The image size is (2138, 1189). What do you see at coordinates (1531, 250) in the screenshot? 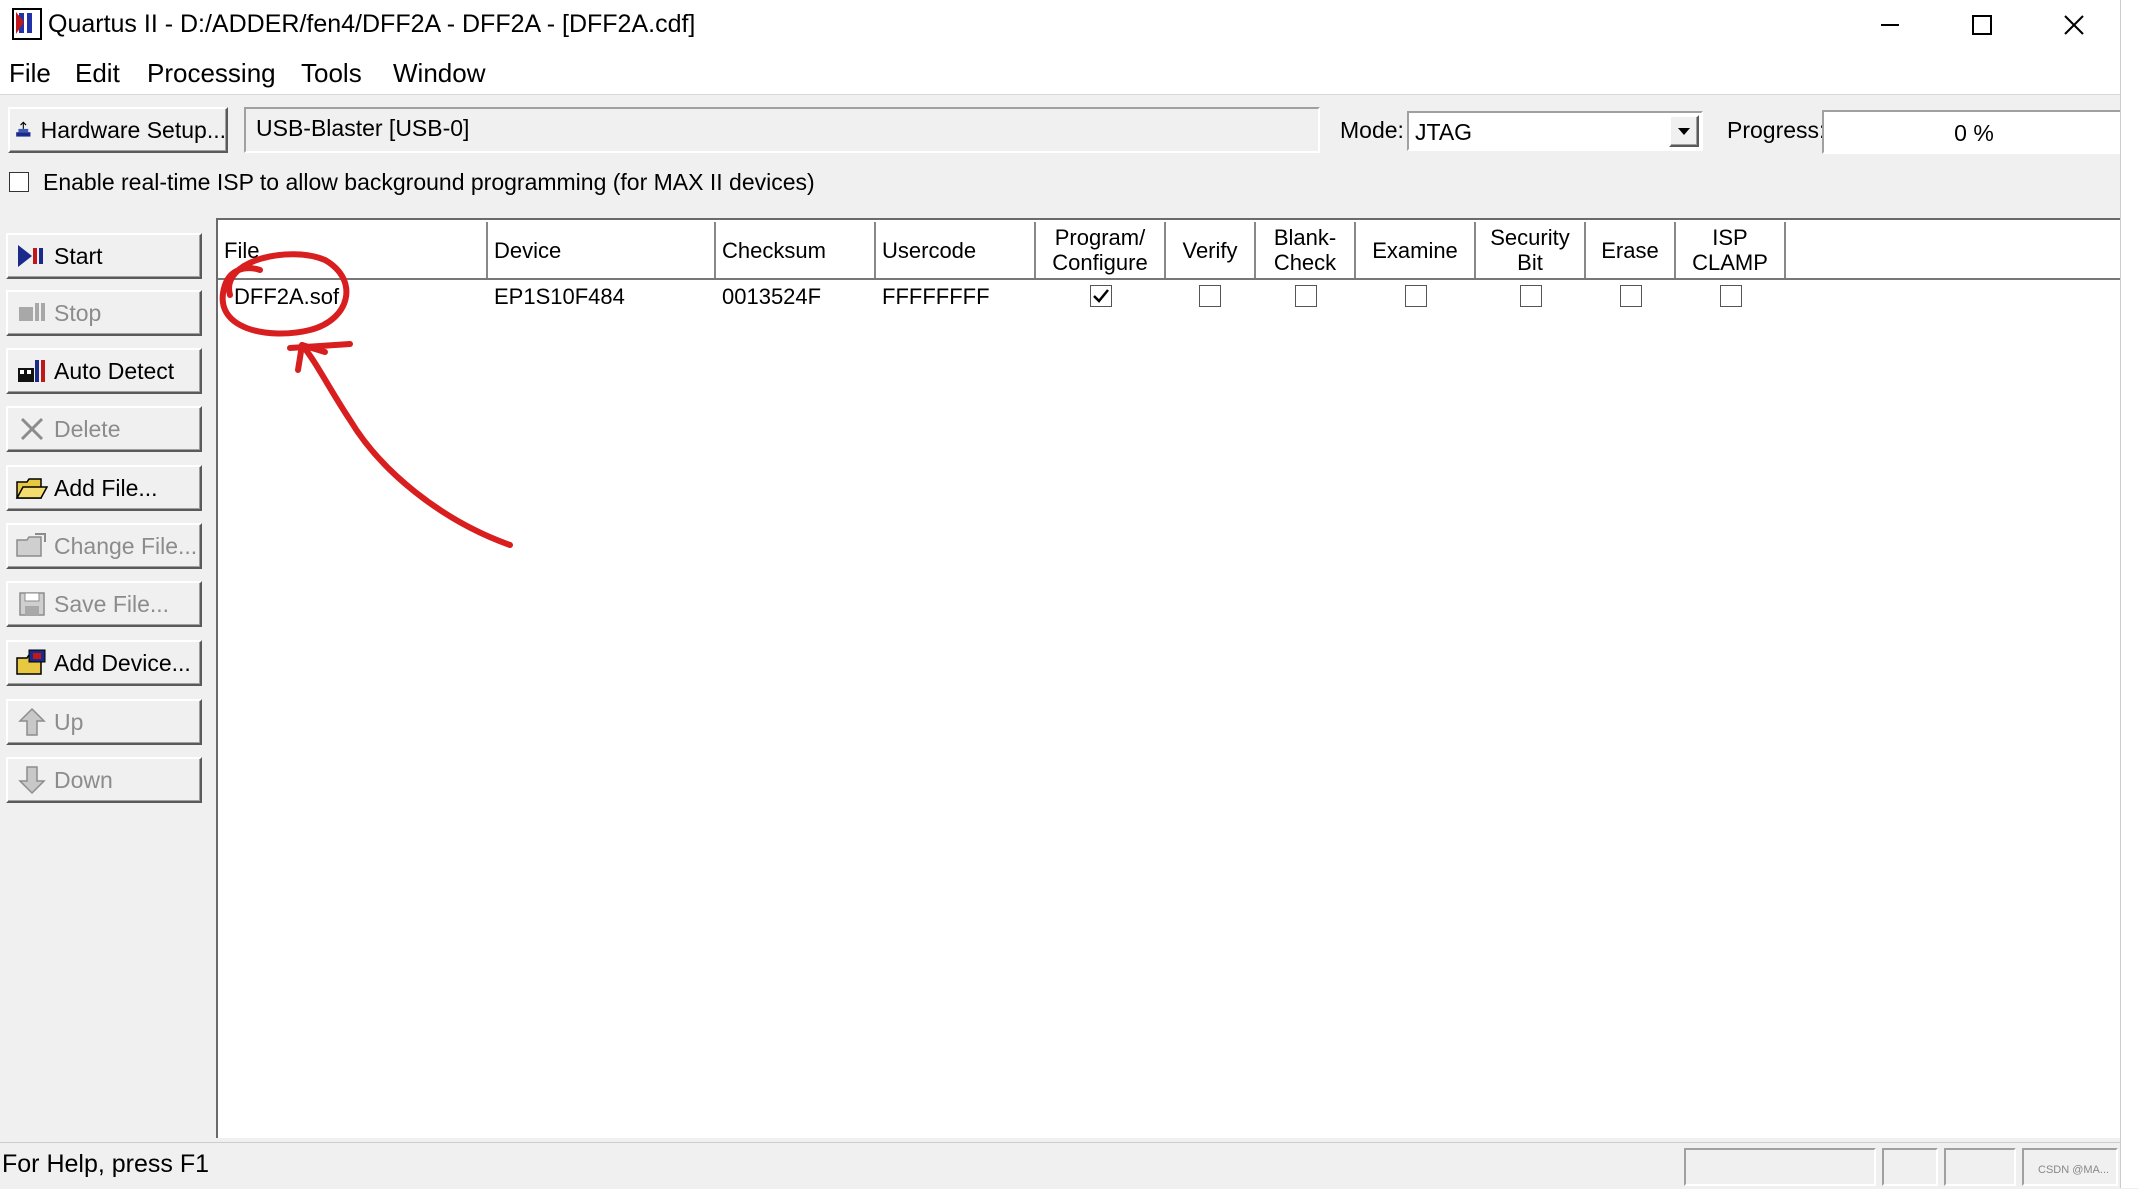
I see `column-header-security-bit: Security Bit` at bounding box center [1531, 250].